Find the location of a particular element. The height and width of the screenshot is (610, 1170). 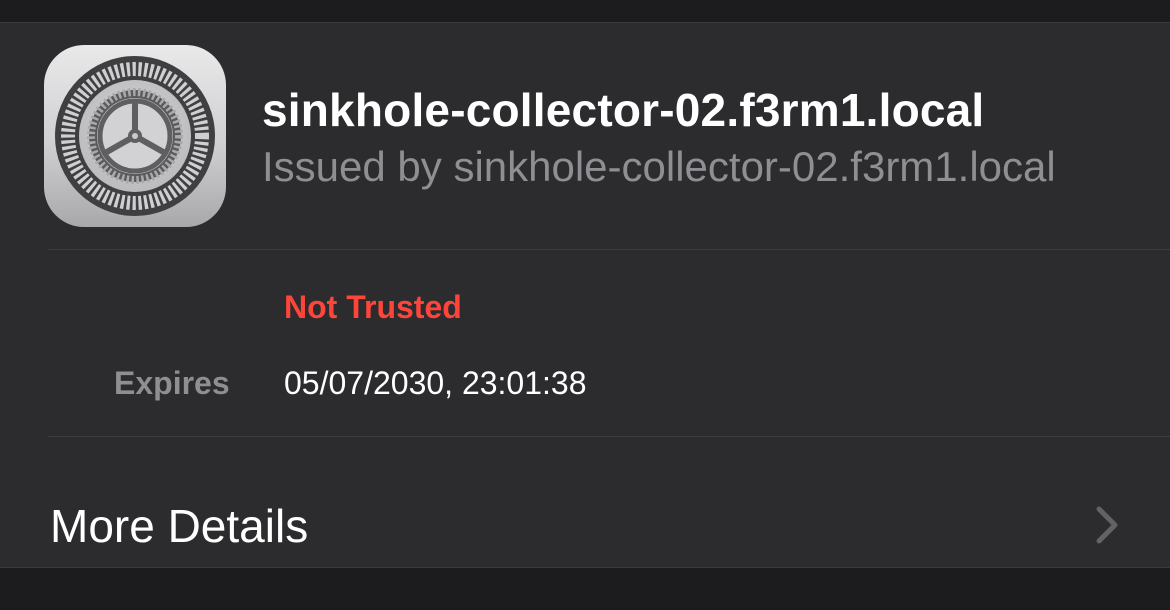

bottom-background is located at coordinates (585, 589).